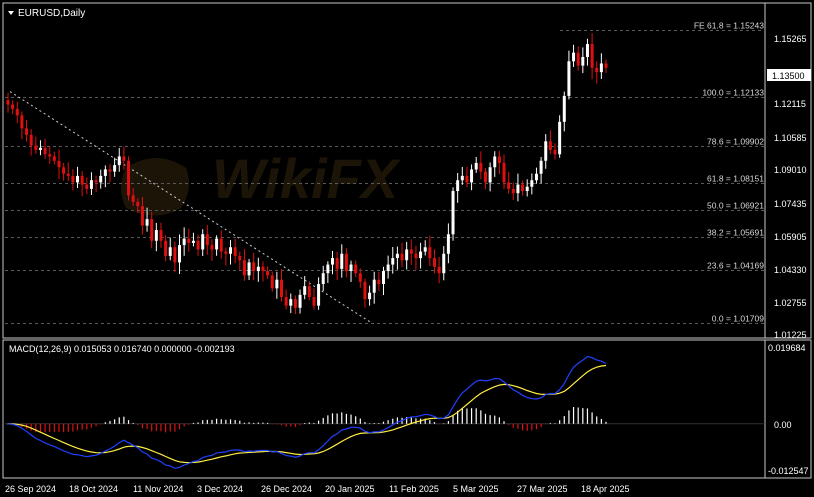  I want to click on fib-level-label: 38.2 = 1.05691, so click(735, 233).